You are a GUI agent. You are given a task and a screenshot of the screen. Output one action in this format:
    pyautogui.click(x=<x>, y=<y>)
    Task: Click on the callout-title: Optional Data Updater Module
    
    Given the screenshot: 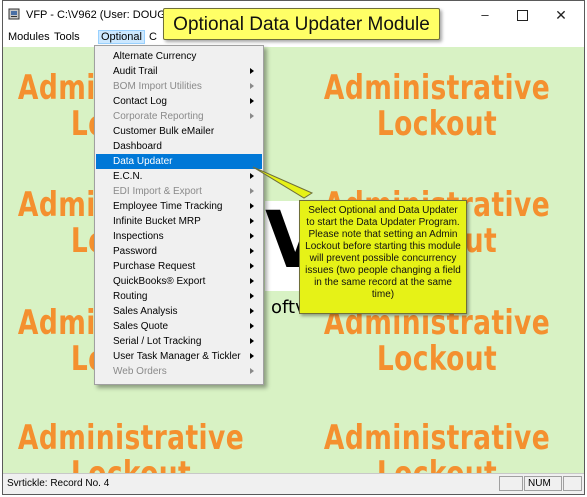 What is the action you would take?
    pyautogui.click(x=301, y=24)
    